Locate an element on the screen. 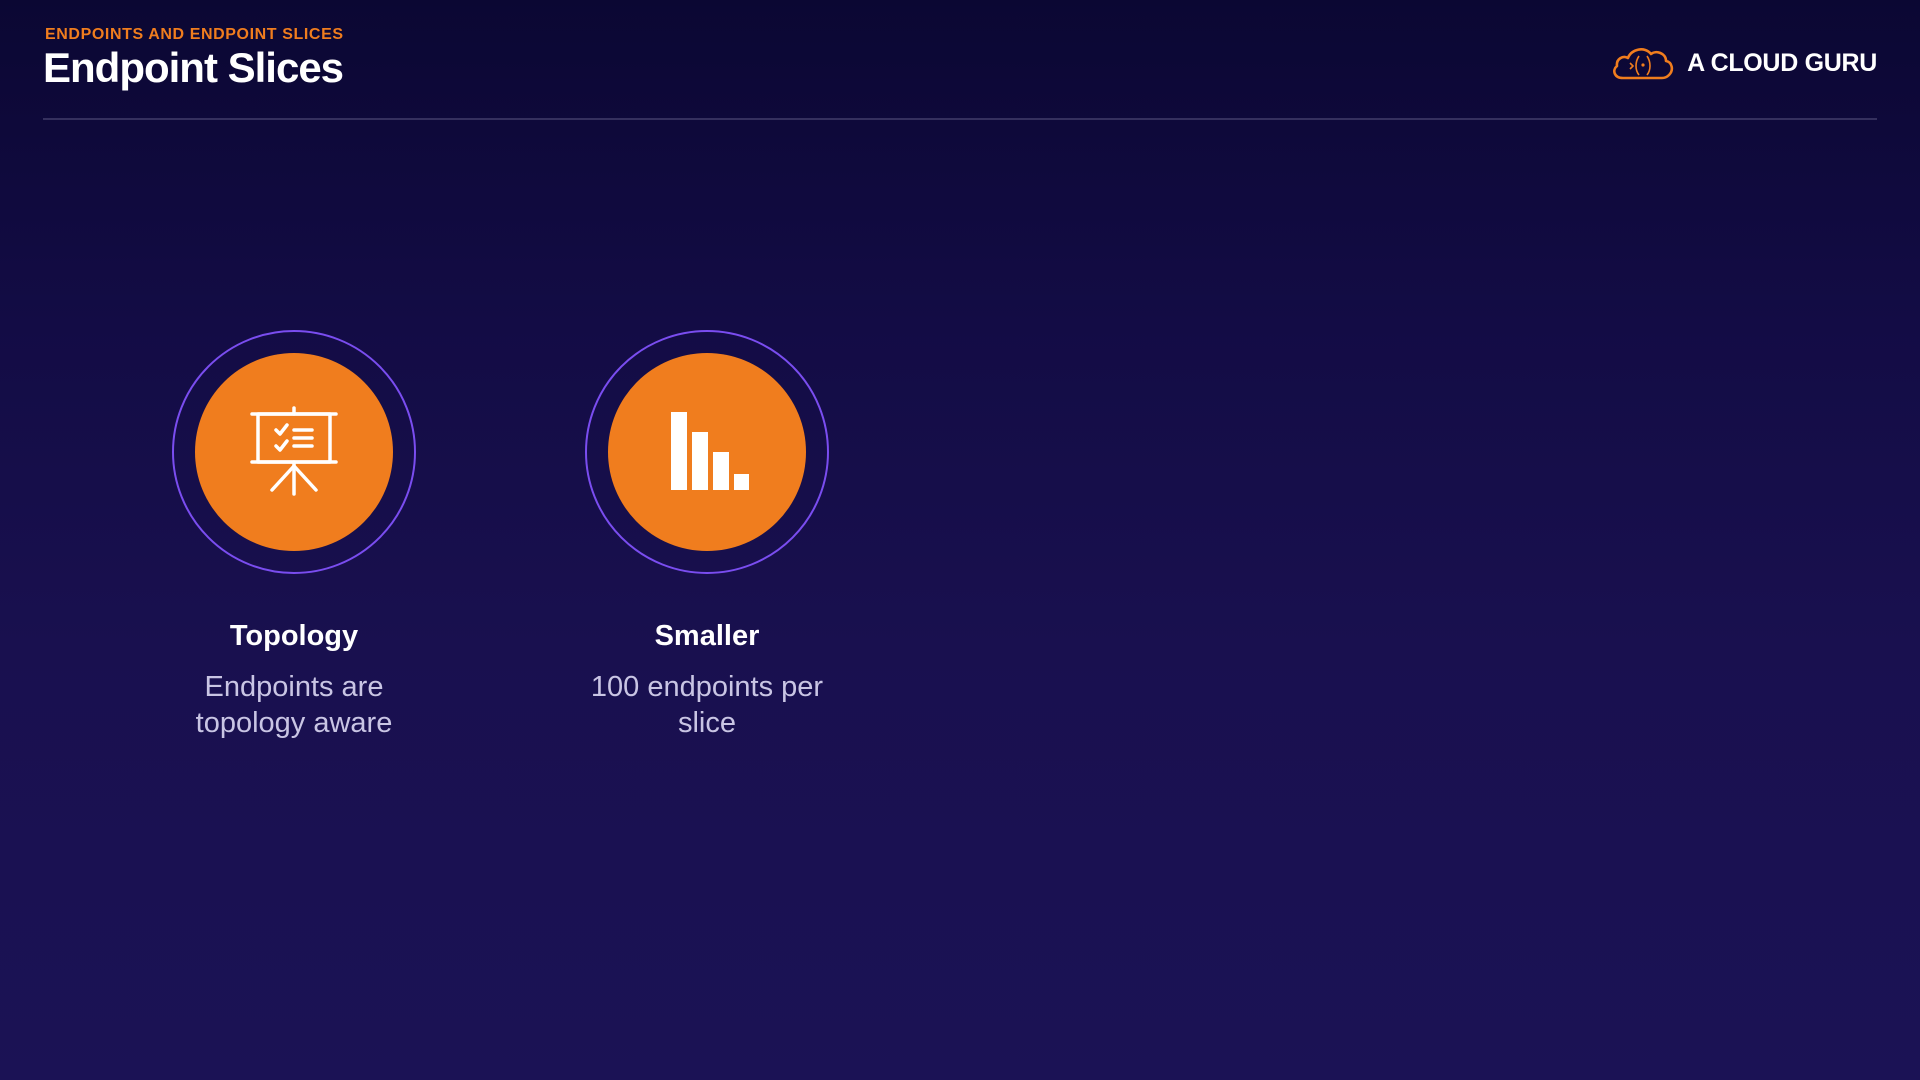  section-eyebrow: ENDPOINTS AND ENDPOINT SLICES is located at coordinates (194, 34).